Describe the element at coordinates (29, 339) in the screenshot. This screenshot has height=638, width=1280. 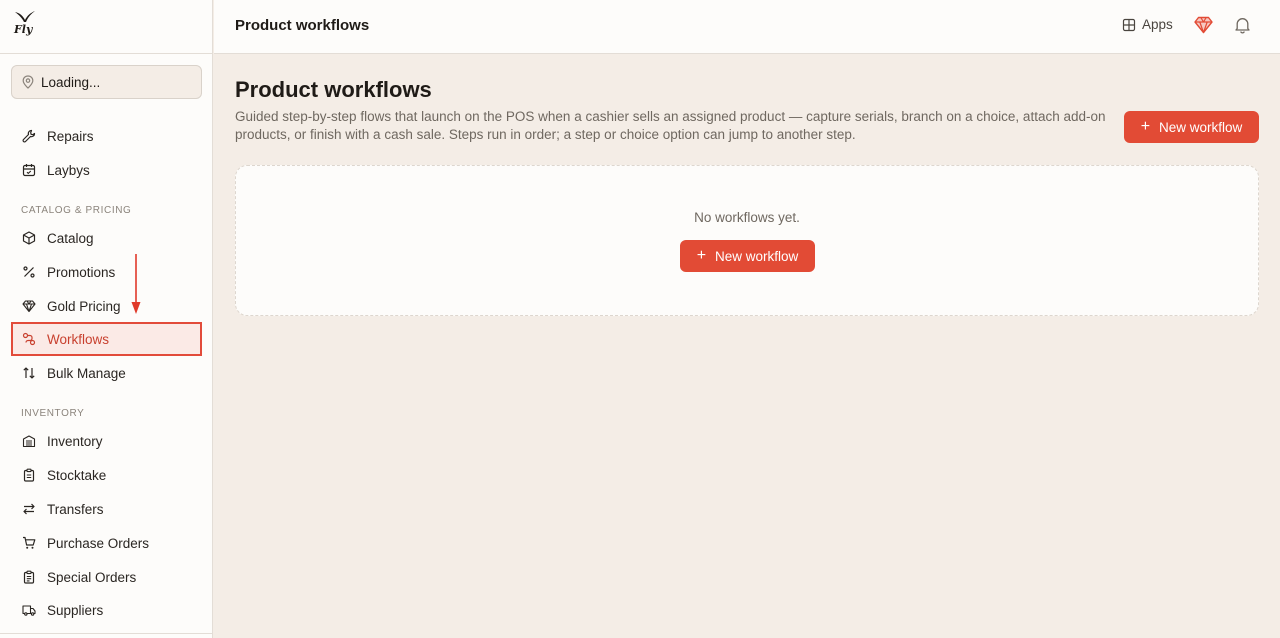
I see `workflow-icon` at that location.